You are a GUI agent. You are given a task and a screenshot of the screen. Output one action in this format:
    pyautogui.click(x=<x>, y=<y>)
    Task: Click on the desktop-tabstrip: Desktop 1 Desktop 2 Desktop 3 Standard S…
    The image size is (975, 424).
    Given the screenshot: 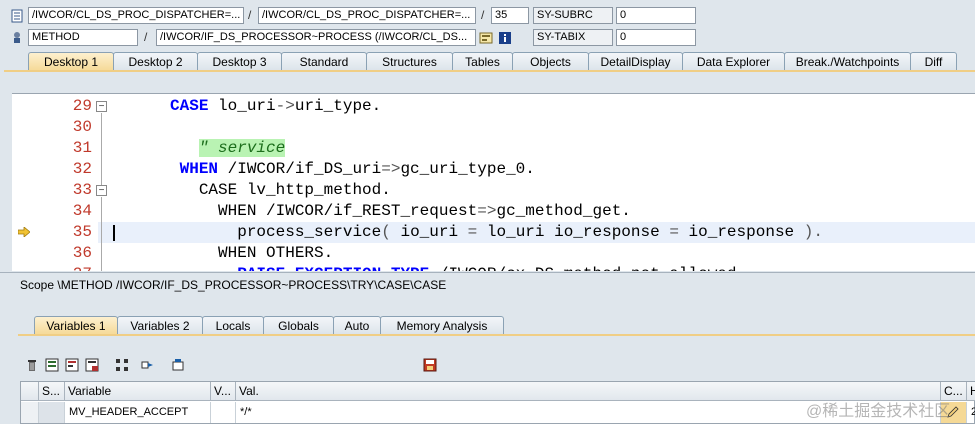 What is the action you would take?
    pyautogui.click(x=496, y=61)
    